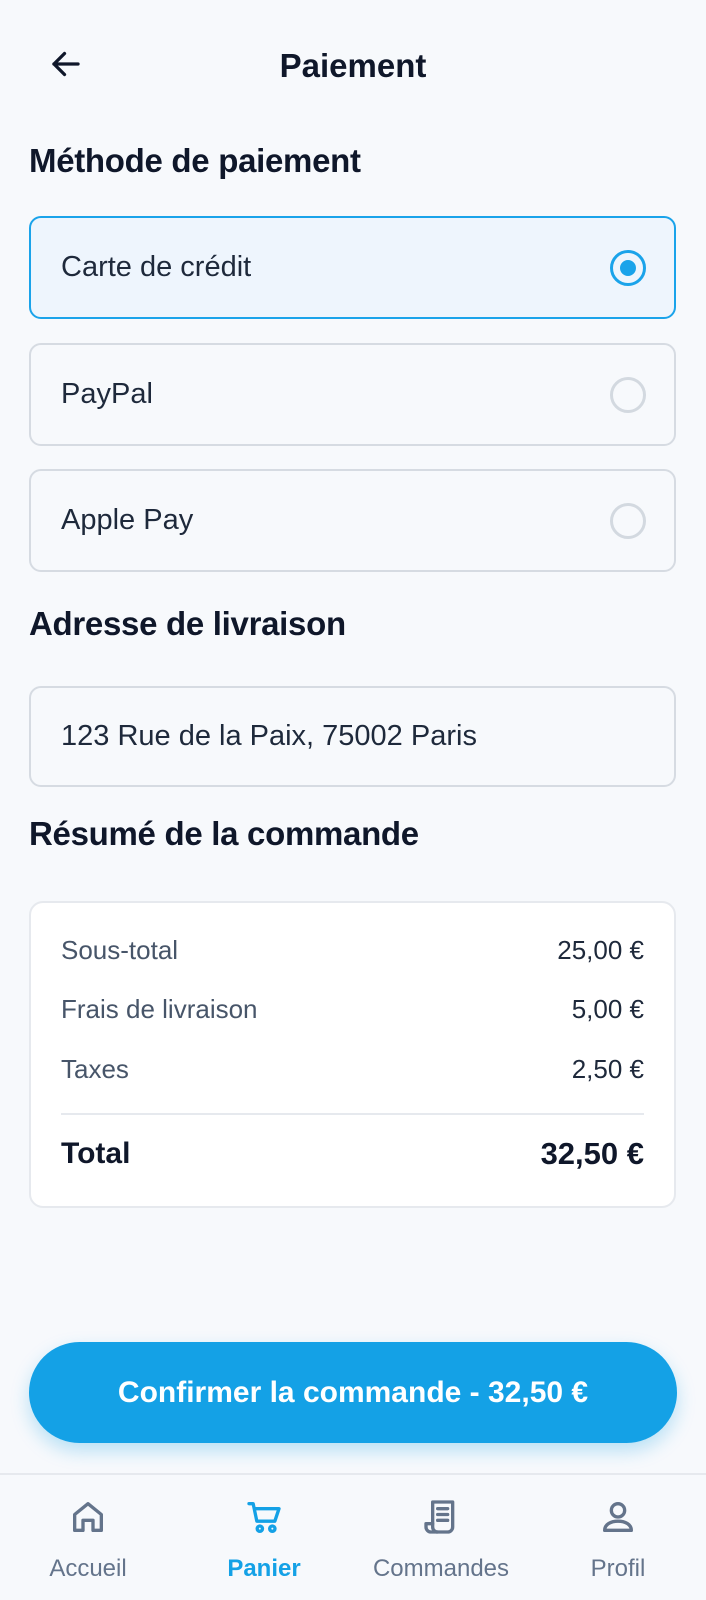 This screenshot has width=706, height=1600. What do you see at coordinates (107, 394) in the screenshot?
I see `payment-option-label: PayPal` at bounding box center [107, 394].